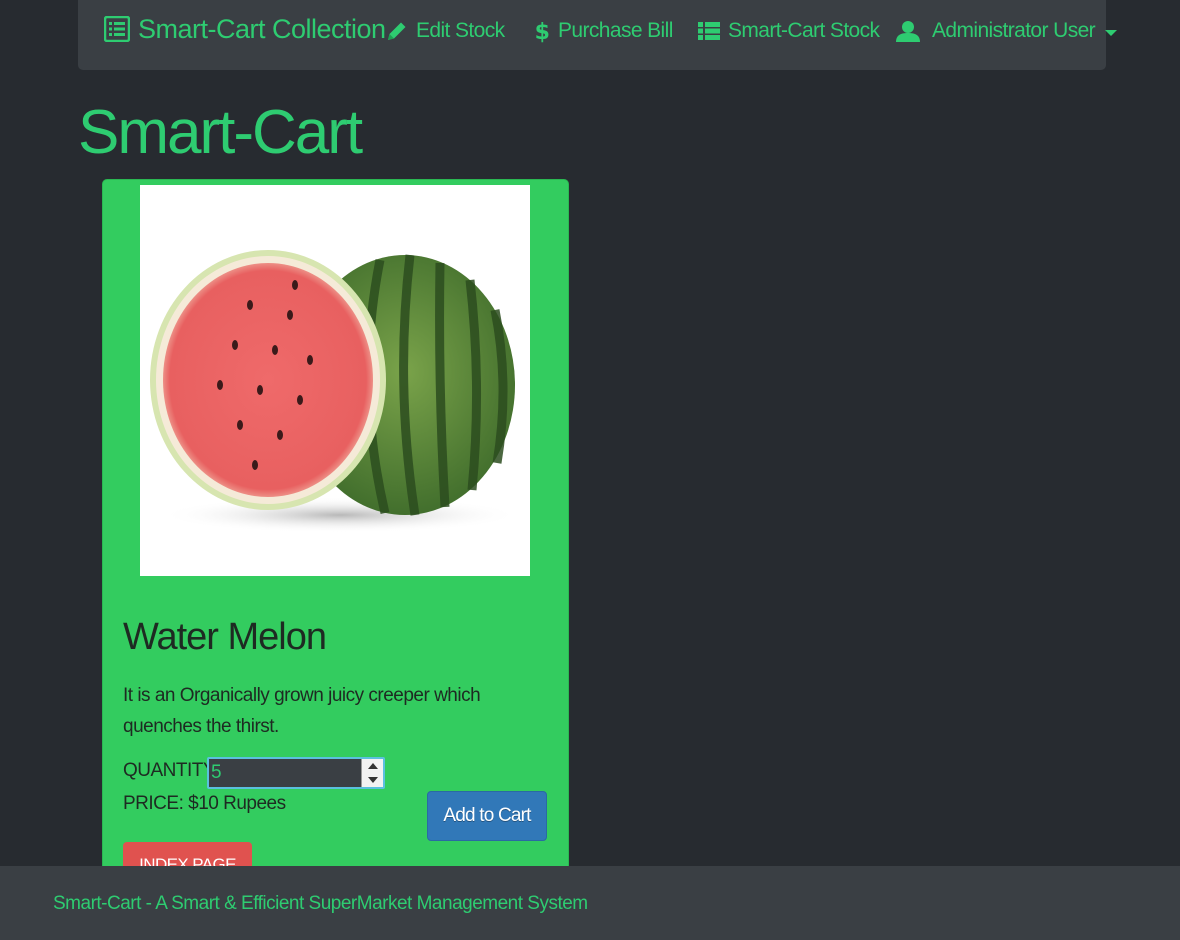 The image size is (1180, 940). Describe the element at coordinates (262, 28) in the screenshot. I see `nav-brand-label: Smart-Cart Collection` at that location.